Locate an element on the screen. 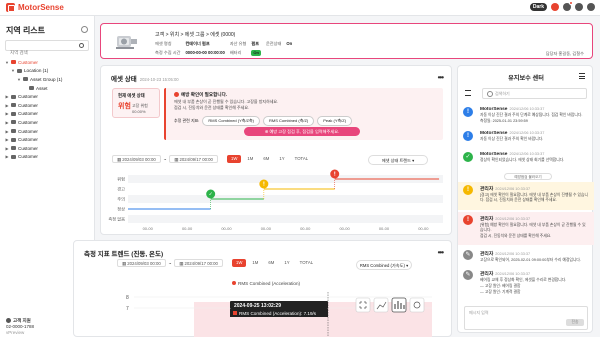 This screenshot has height=337, width=600. region-search is located at coordinates (47, 48).